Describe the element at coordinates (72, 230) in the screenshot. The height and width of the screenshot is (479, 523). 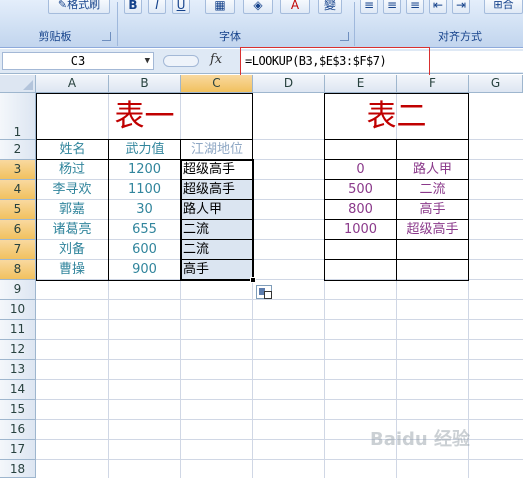
I see `name-cell: 诸葛亮` at that location.